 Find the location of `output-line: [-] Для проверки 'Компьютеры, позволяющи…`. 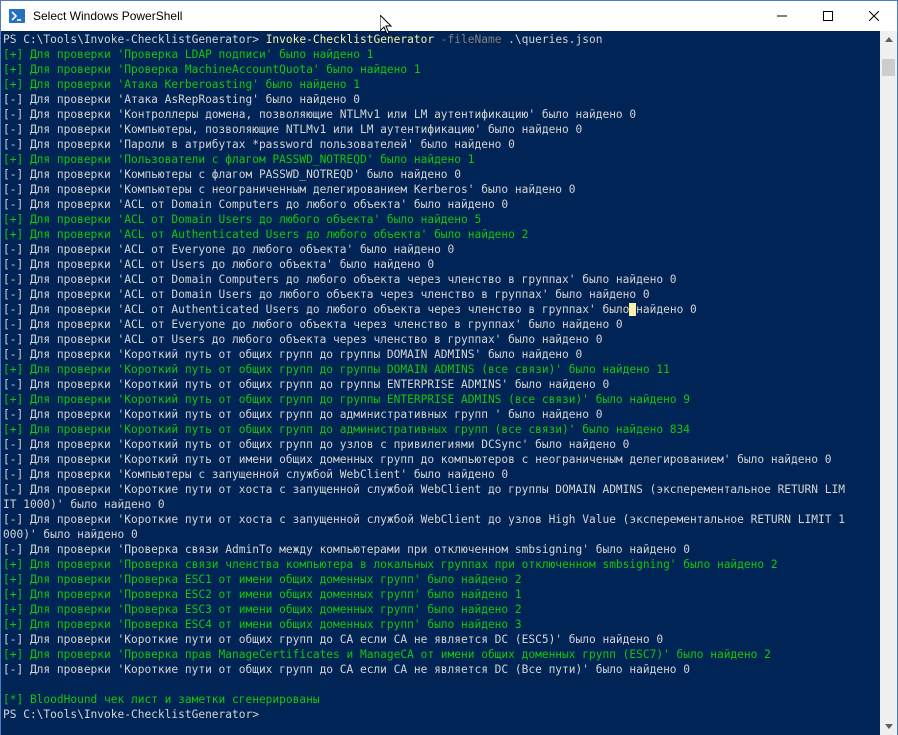

output-line: [-] Для проверки 'Компьютеры, позволяющи… is located at coordinates (293, 129).